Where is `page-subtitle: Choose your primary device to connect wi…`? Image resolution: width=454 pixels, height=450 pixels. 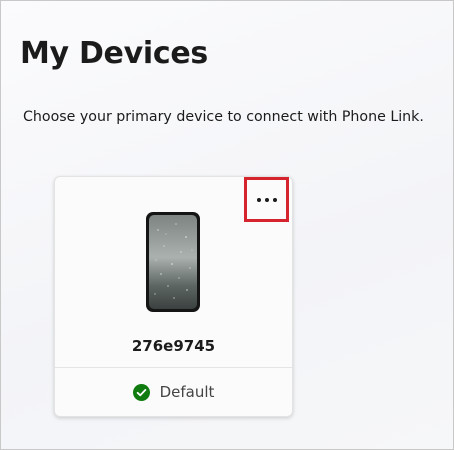 page-subtitle: Choose your primary device to connect wi… is located at coordinates (223, 117).